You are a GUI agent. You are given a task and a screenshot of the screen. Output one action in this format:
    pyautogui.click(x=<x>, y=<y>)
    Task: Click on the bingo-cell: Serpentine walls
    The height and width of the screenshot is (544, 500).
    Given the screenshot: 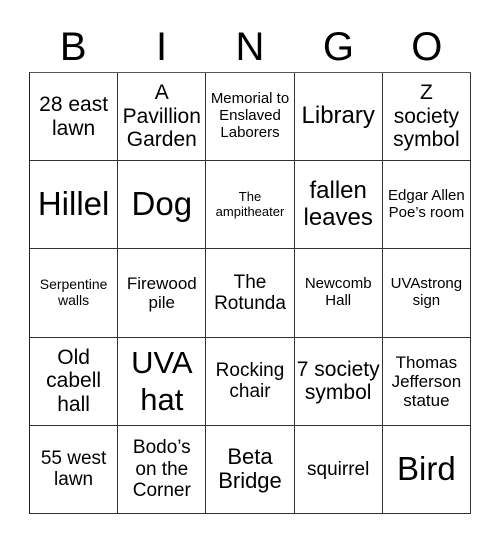 What is the action you would take?
    pyautogui.click(x=74, y=293)
    